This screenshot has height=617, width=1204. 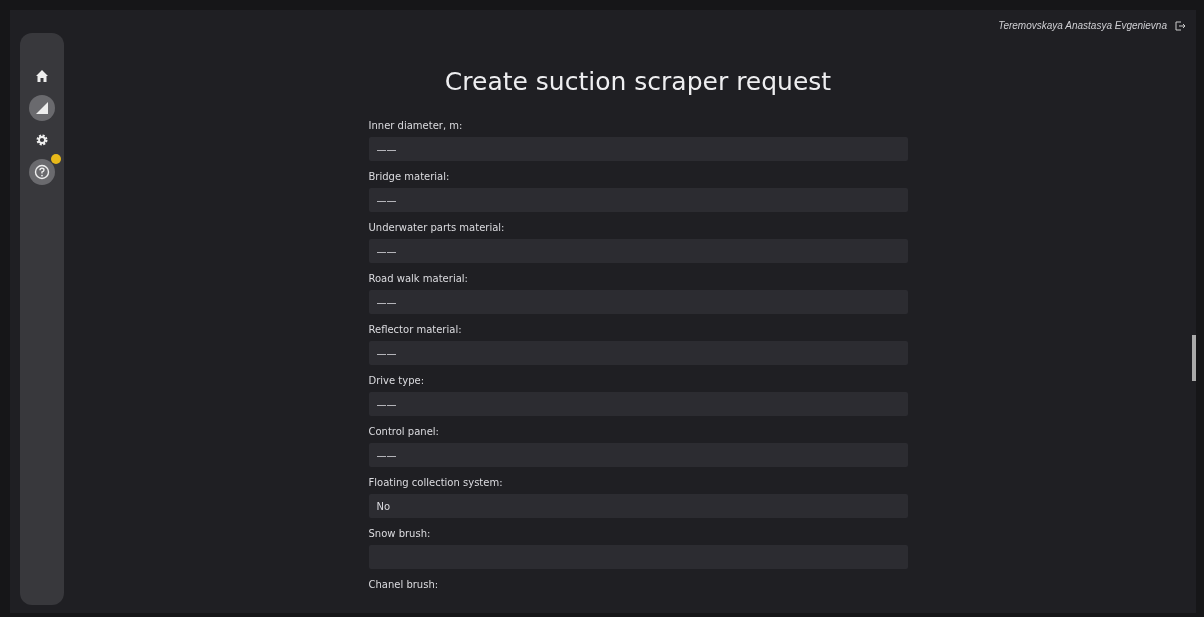 What do you see at coordinates (409, 177) in the screenshot?
I see `field-label: Bridge material:` at bounding box center [409, 177].